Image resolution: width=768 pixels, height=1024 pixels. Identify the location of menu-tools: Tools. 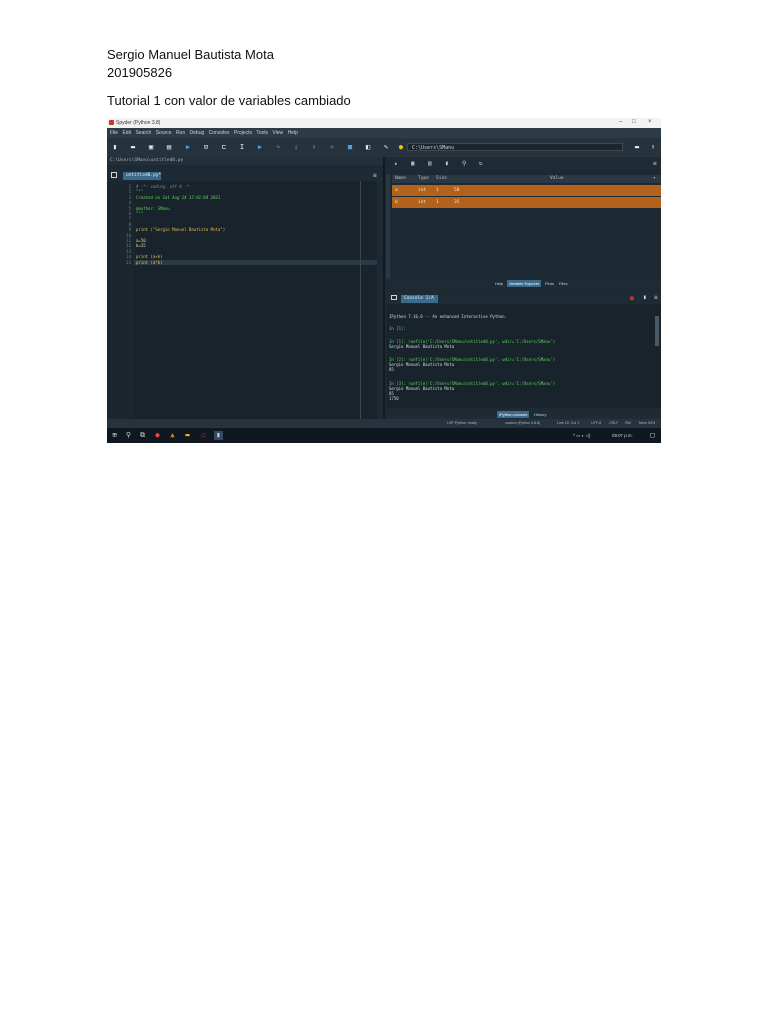
(262, 133).